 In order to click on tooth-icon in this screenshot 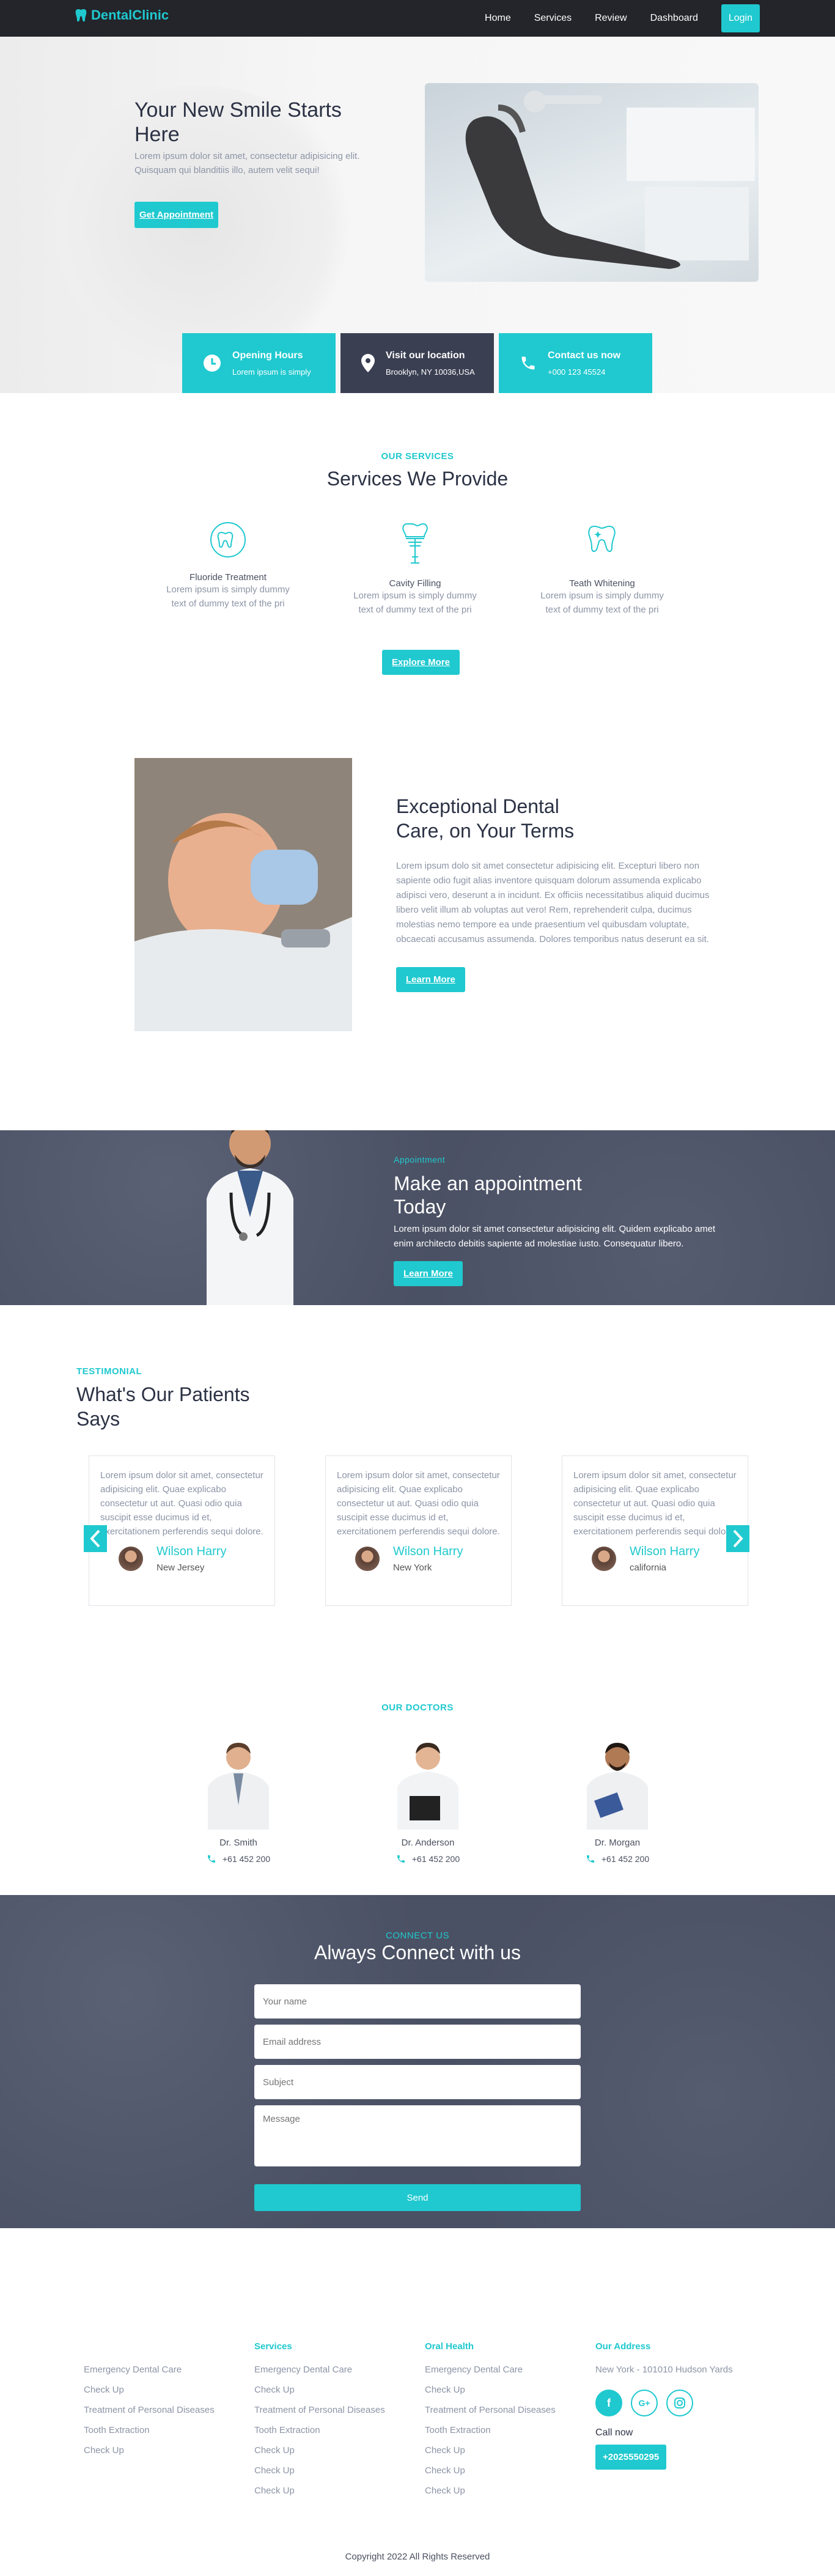, I will do `click(81, 15)`.